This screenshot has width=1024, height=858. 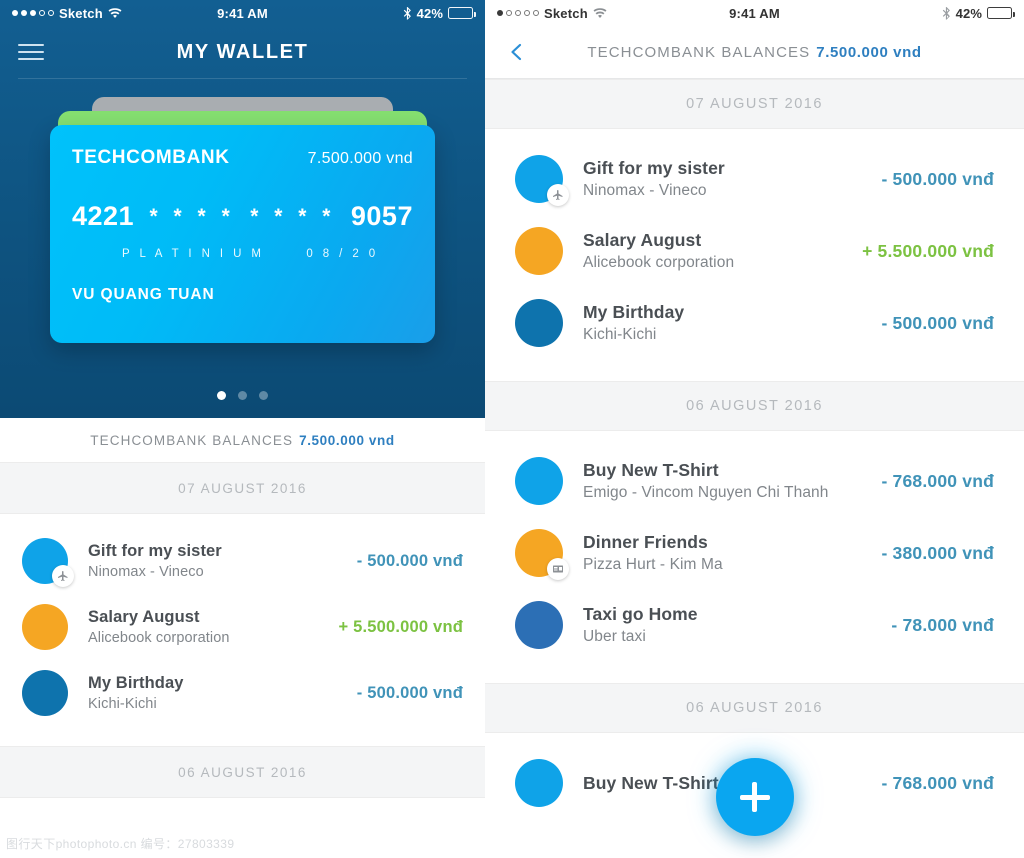 What do you see at coordinates (645, 190) in the screenshot?
I see `transaction-subtitle: Ninomax - Vineco` at bounding box center [645, 190].